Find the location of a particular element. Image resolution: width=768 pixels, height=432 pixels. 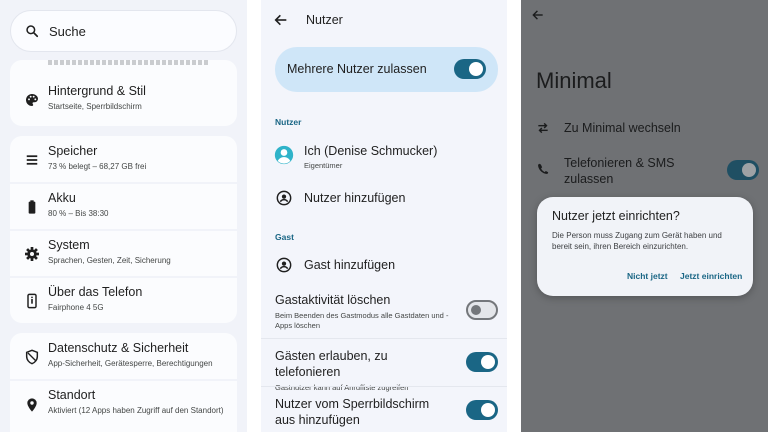

allow-multiple-users-label: Mehrere Nutzer zulassen is located at coordinates (357, 69).